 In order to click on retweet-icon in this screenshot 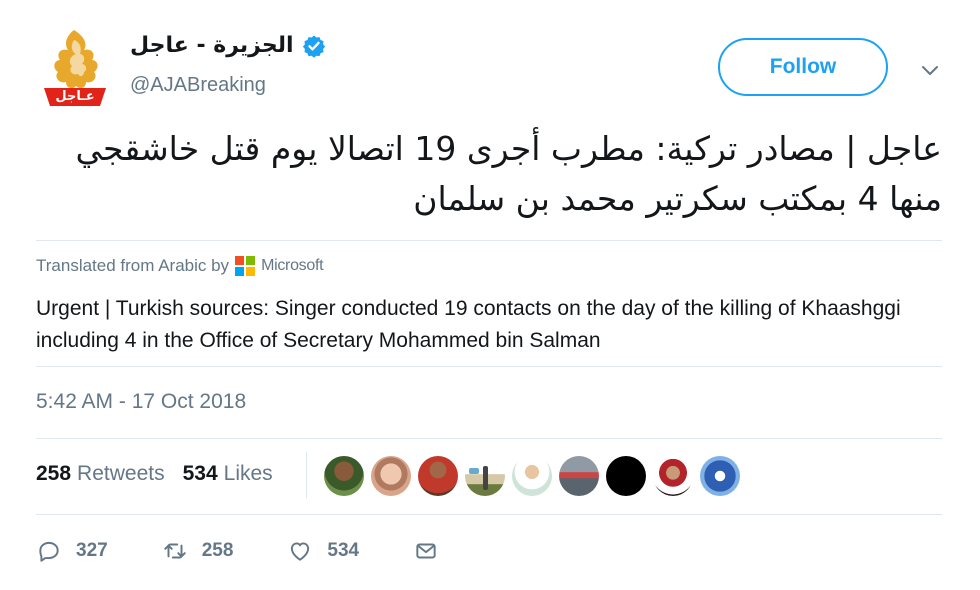, I will do `click(174, 551)`.